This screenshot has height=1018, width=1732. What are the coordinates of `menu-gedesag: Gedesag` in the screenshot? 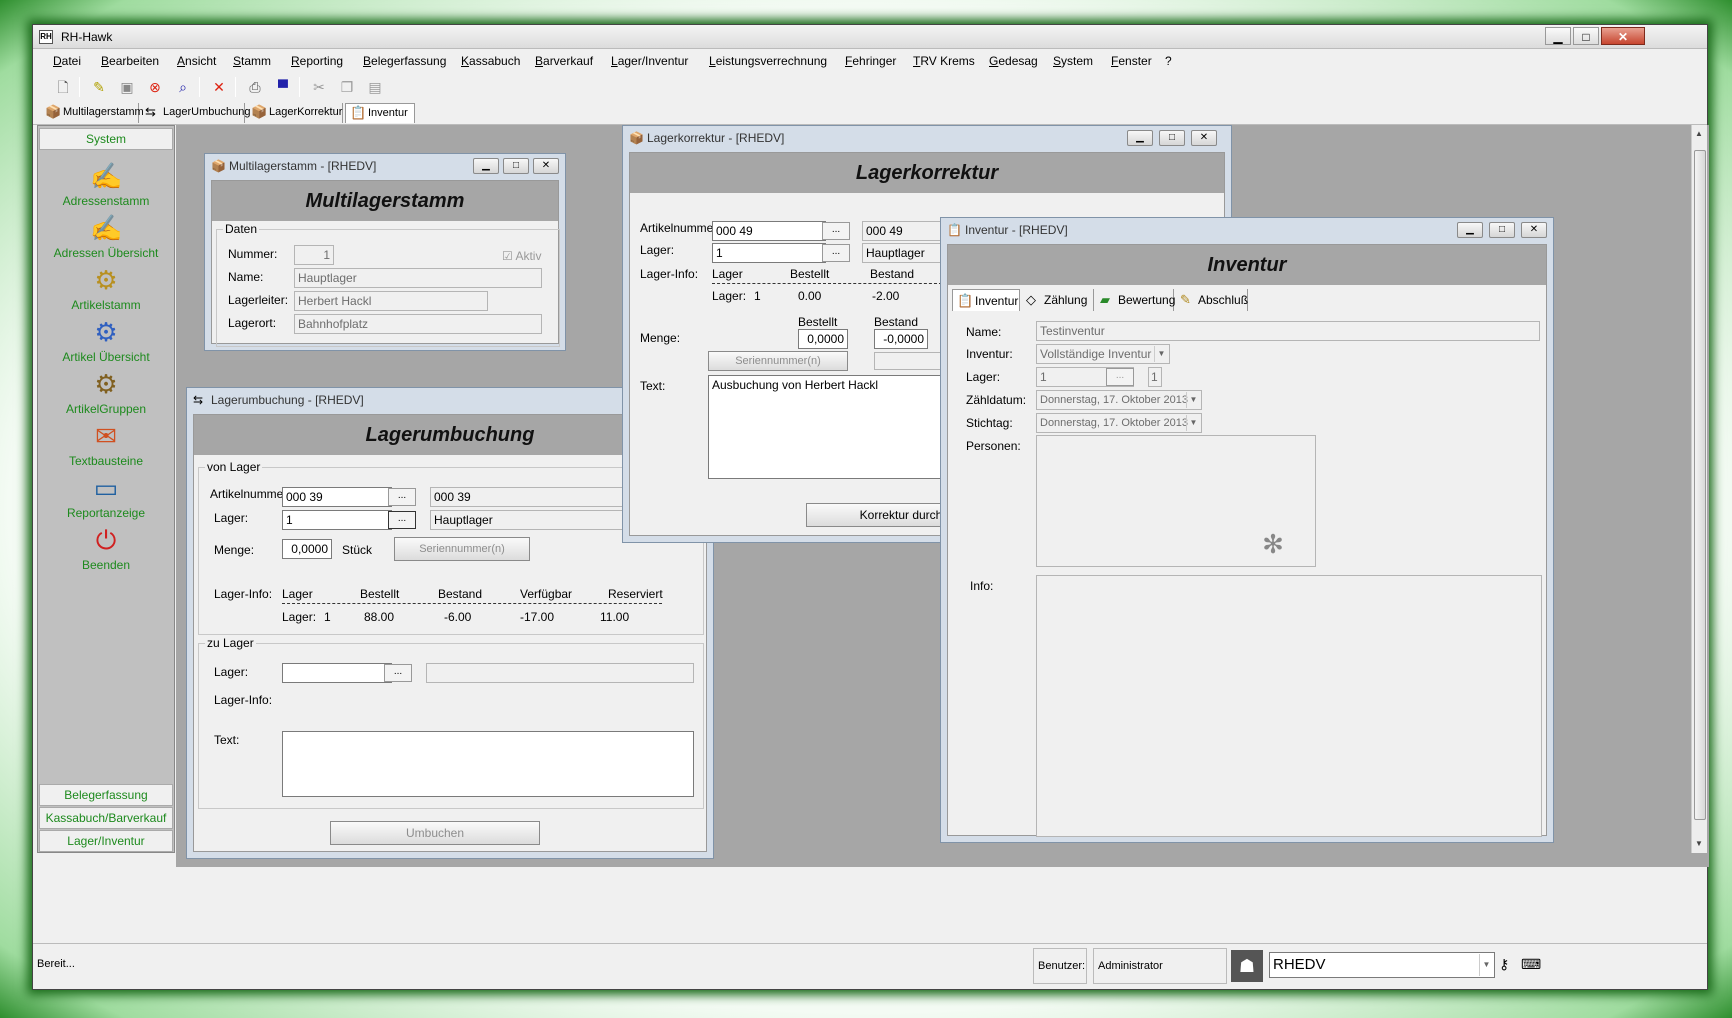 It's located at (1013, 61).